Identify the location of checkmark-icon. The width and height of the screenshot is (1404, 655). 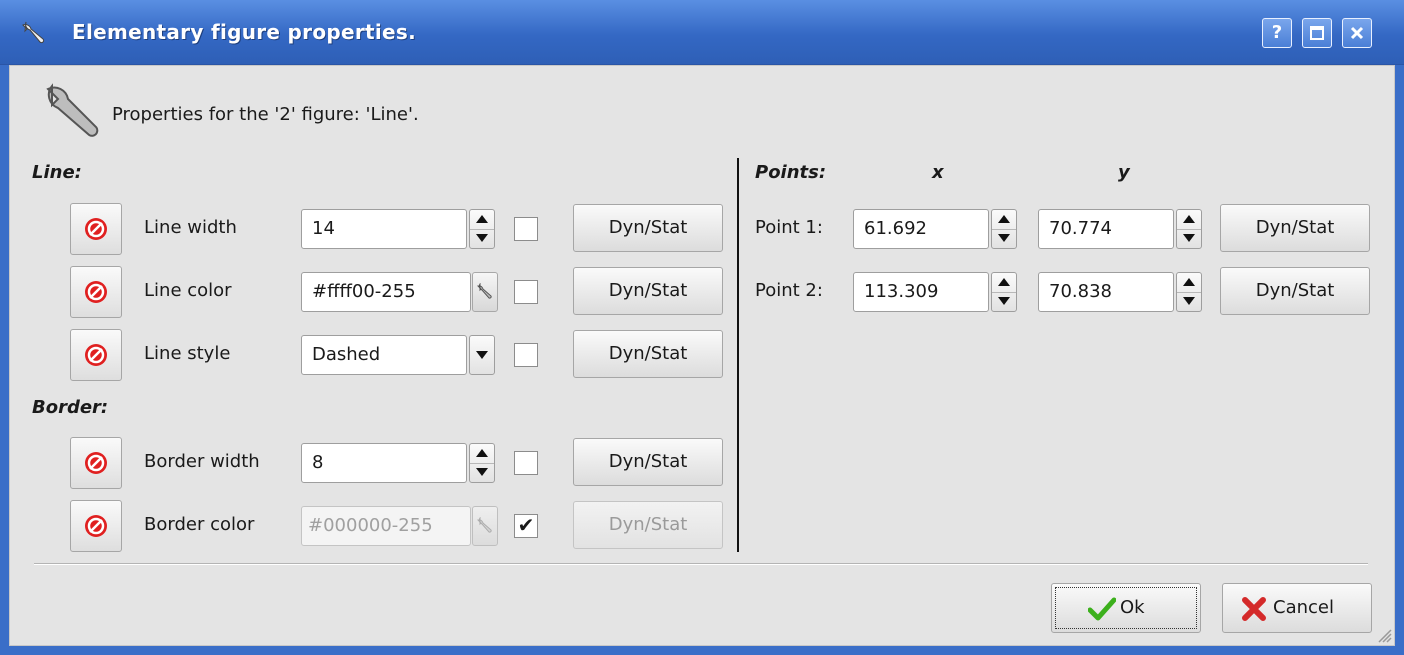
(1102, 609).